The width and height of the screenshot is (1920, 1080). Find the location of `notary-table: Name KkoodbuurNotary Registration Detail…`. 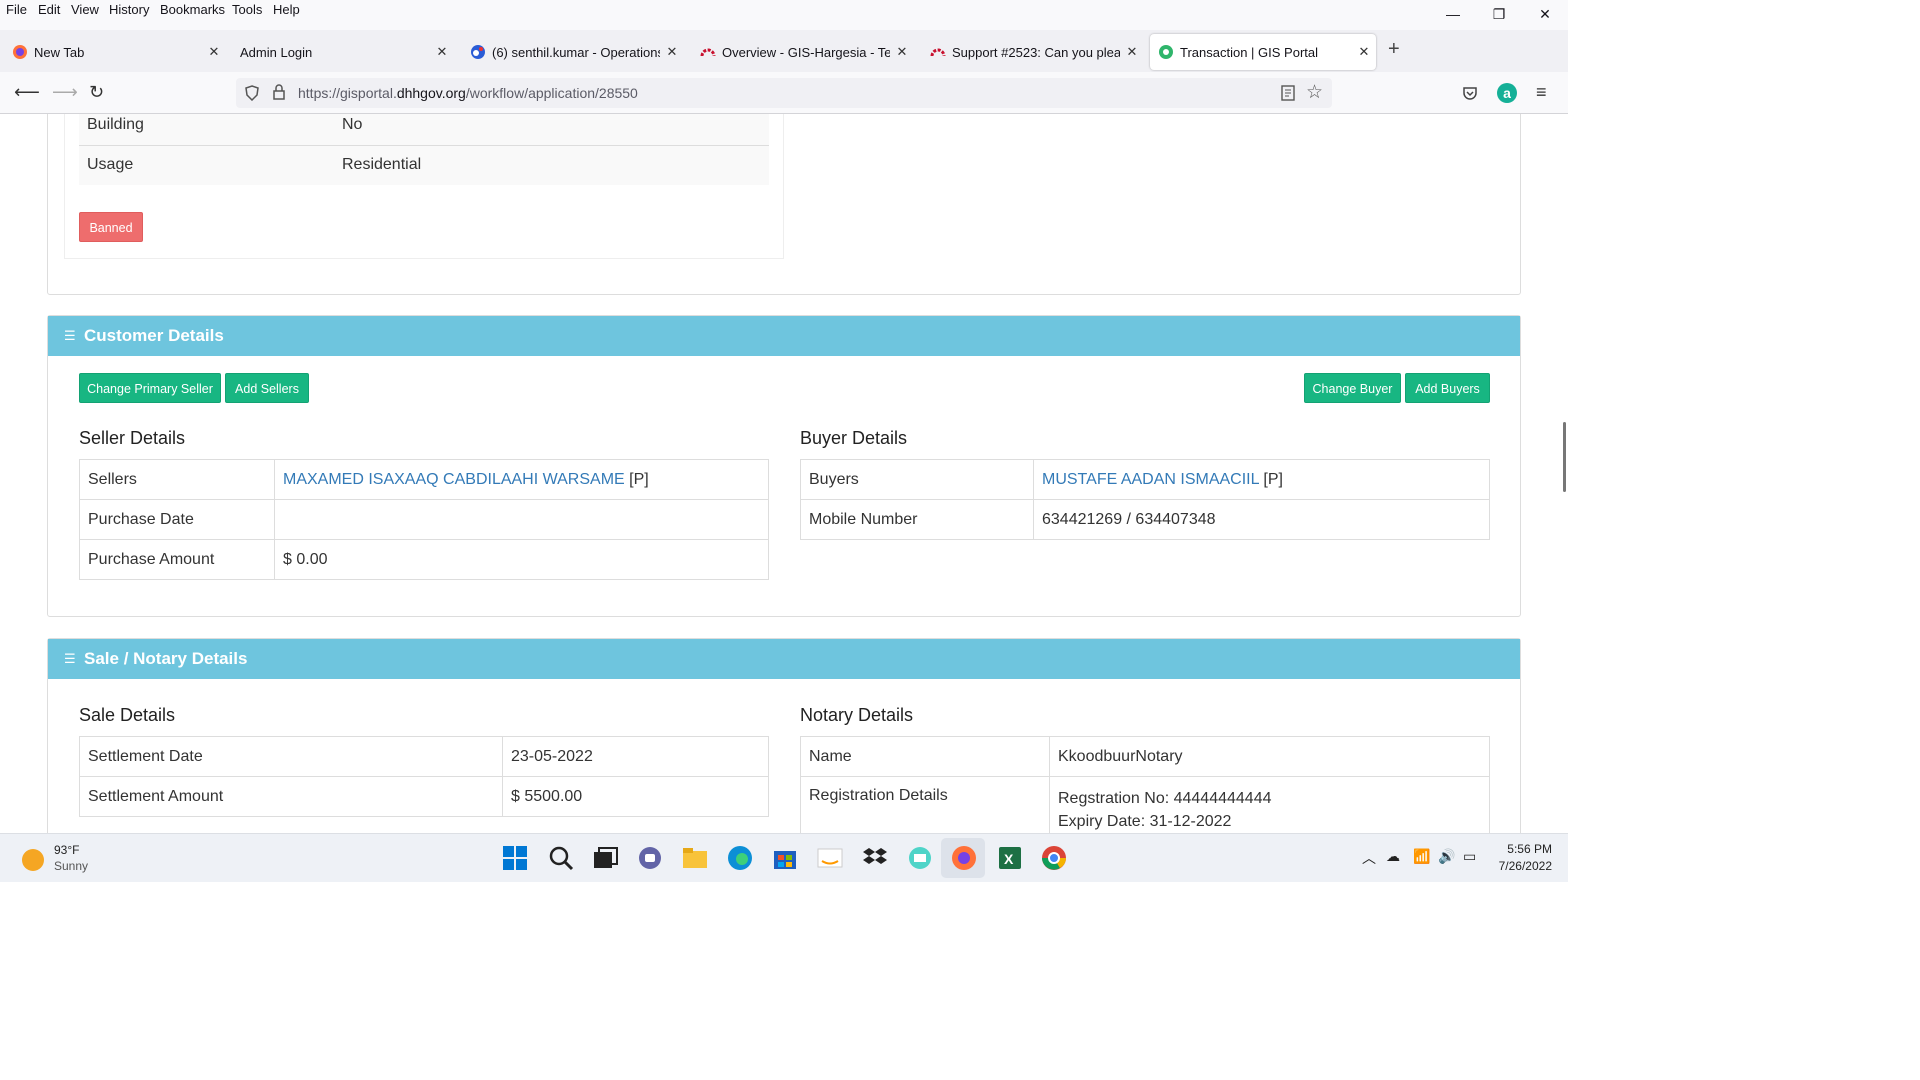

notary-table: Name KkoodbuurNotary Registration Detail… is located at coordinates (1145, 784).